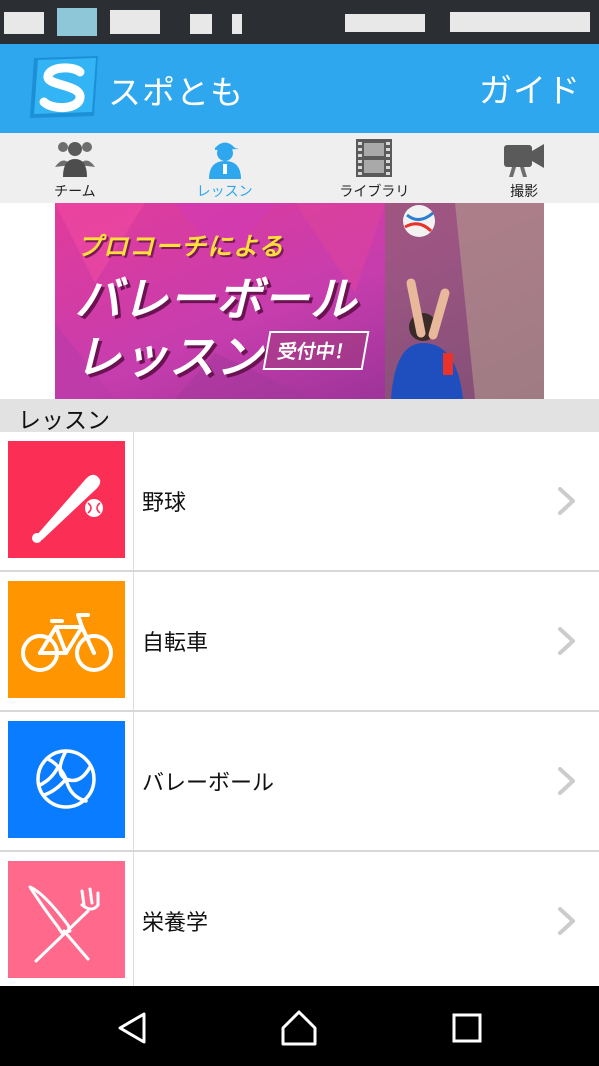 The width and height of the screenshot is (599, 1066). I want to click on system-nav-bar, so click(299, 1026).